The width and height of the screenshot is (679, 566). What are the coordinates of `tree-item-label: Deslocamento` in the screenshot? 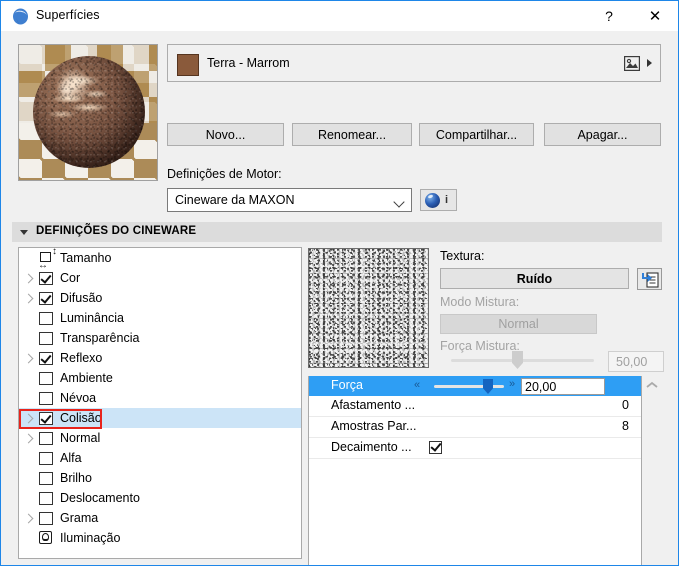 It's located at (100, 498).